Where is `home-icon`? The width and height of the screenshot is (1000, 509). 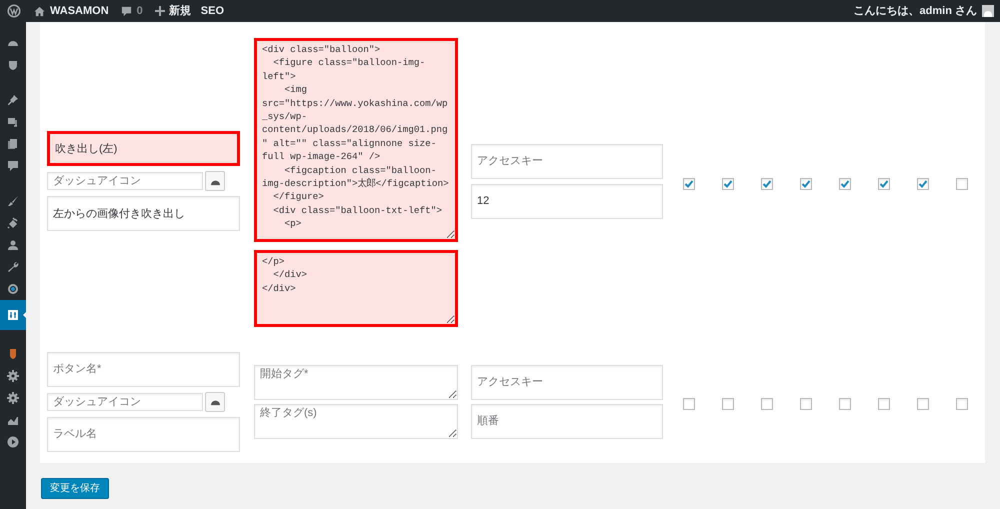
home-icon is located at coordinates (39, 11).